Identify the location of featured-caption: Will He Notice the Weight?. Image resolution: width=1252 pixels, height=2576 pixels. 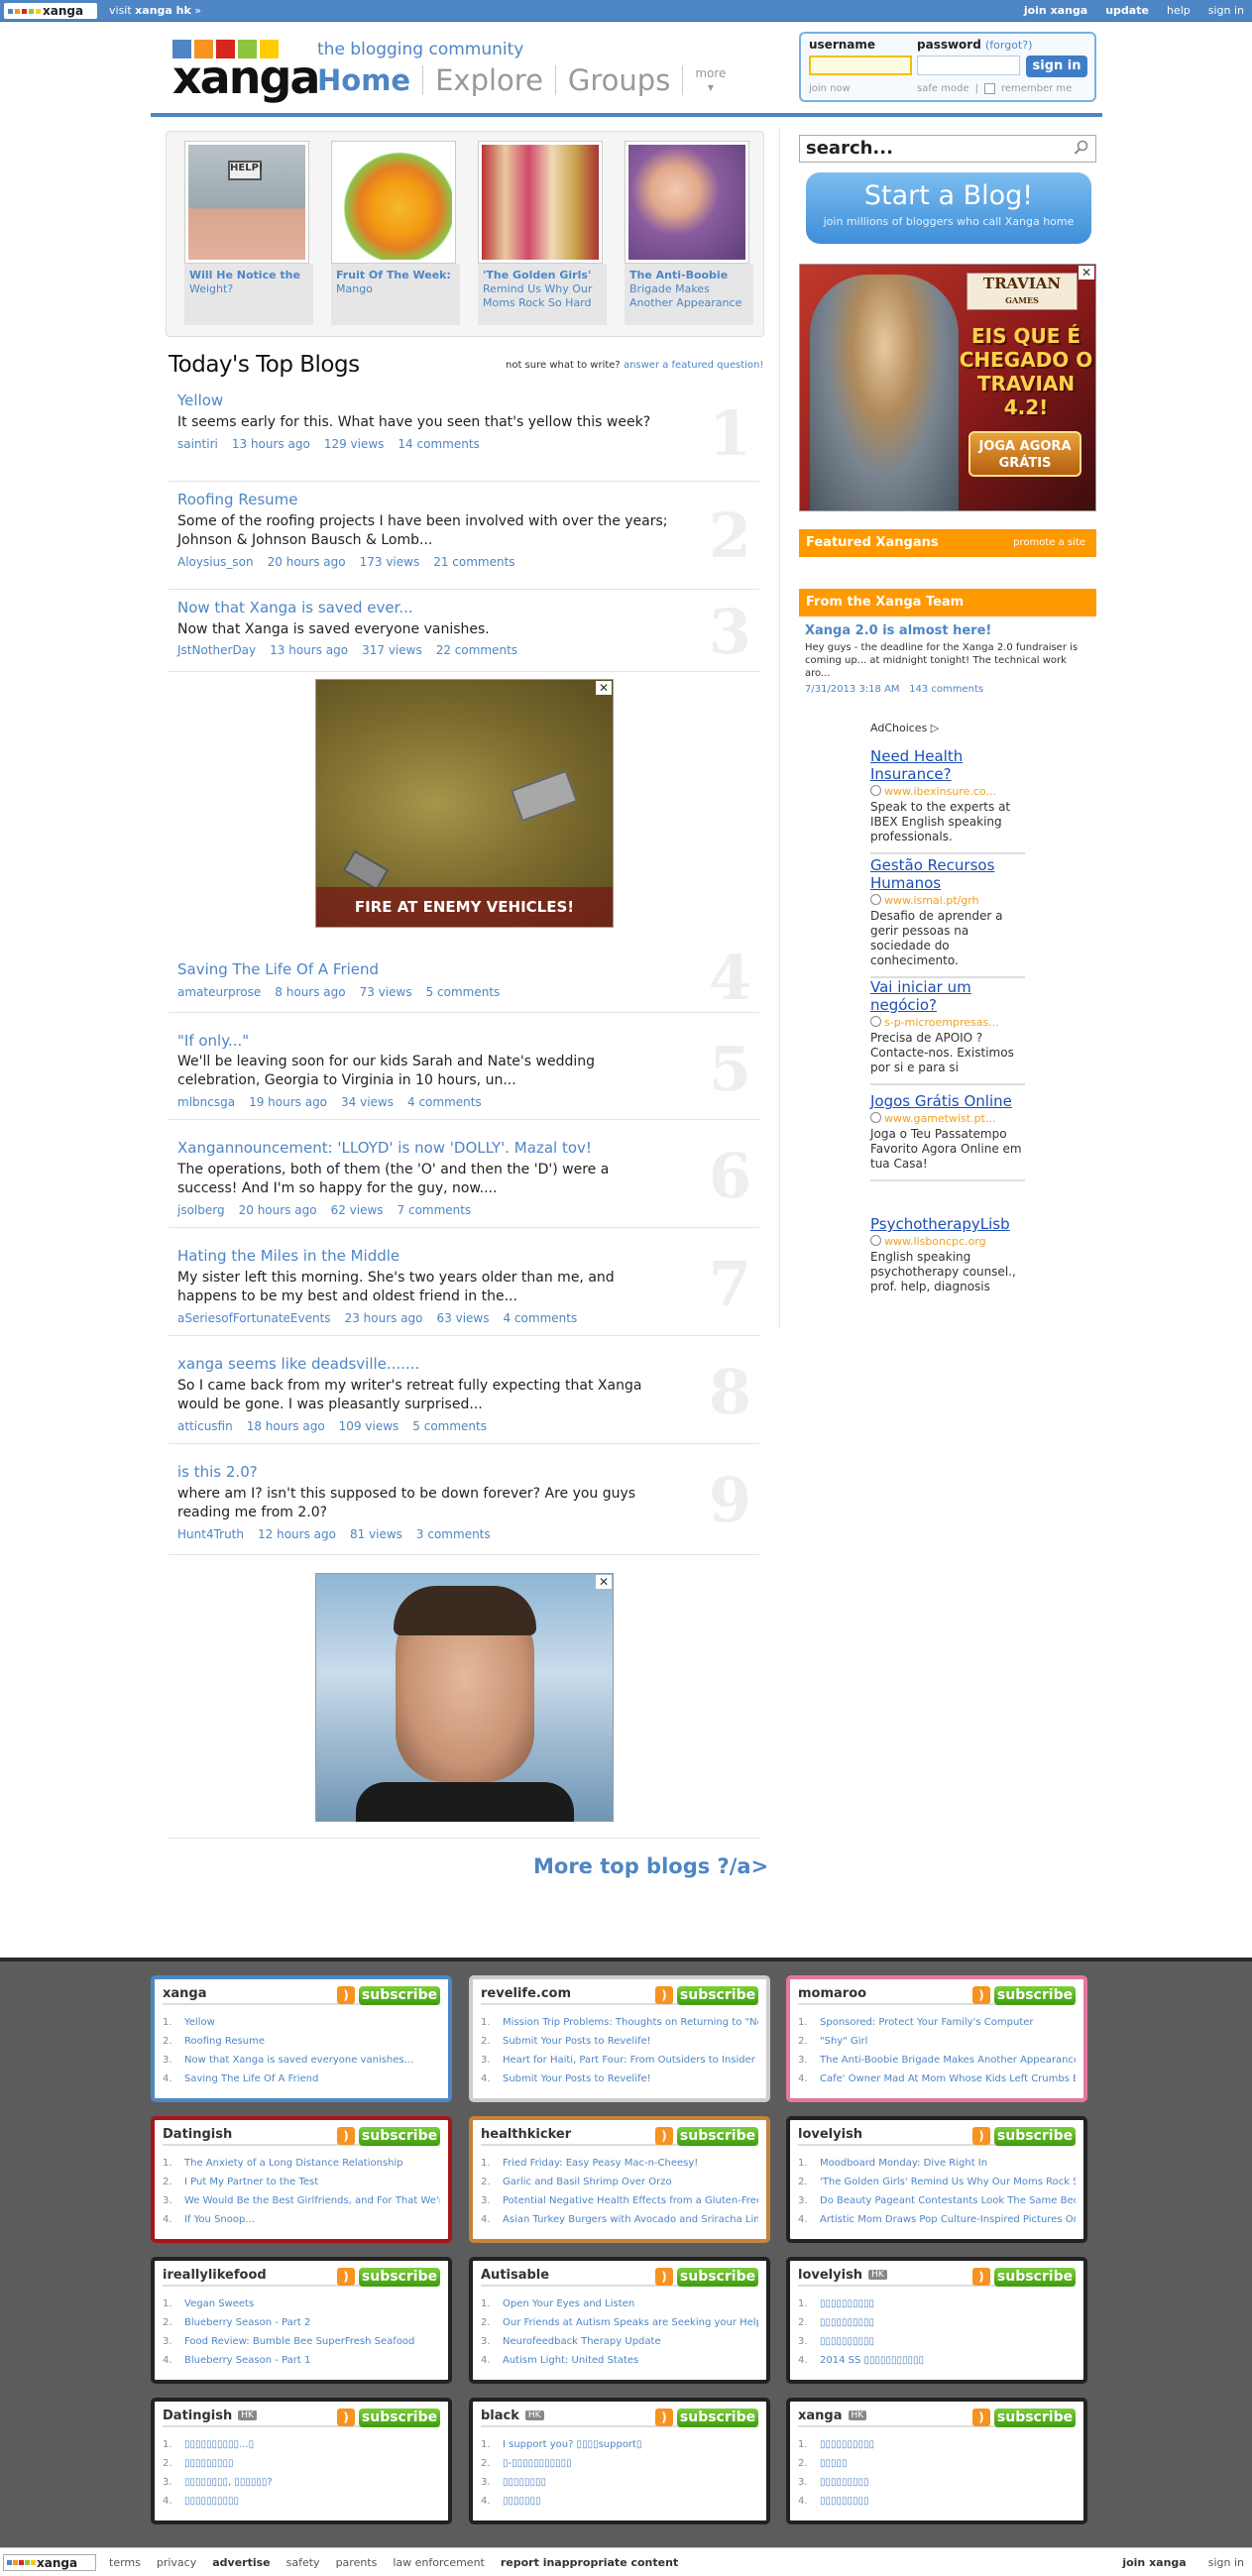
(248, 294).